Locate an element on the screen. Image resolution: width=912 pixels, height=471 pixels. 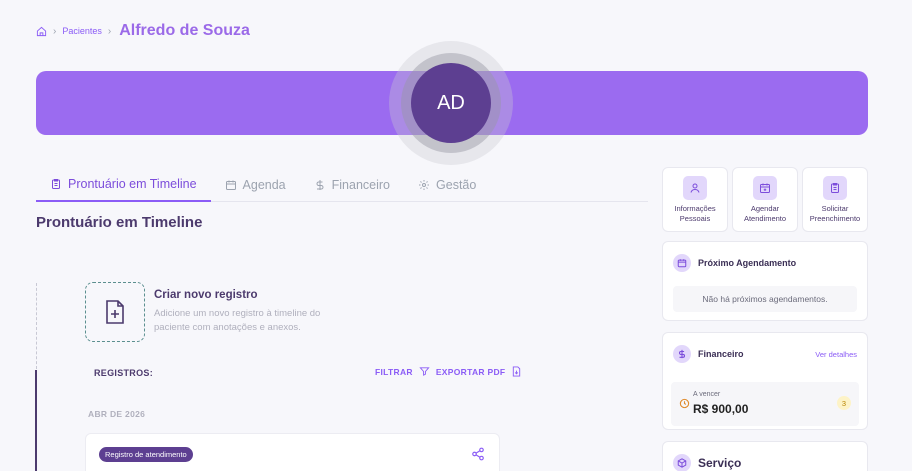
service-card: Serviço is located at coordinates (765, 456).